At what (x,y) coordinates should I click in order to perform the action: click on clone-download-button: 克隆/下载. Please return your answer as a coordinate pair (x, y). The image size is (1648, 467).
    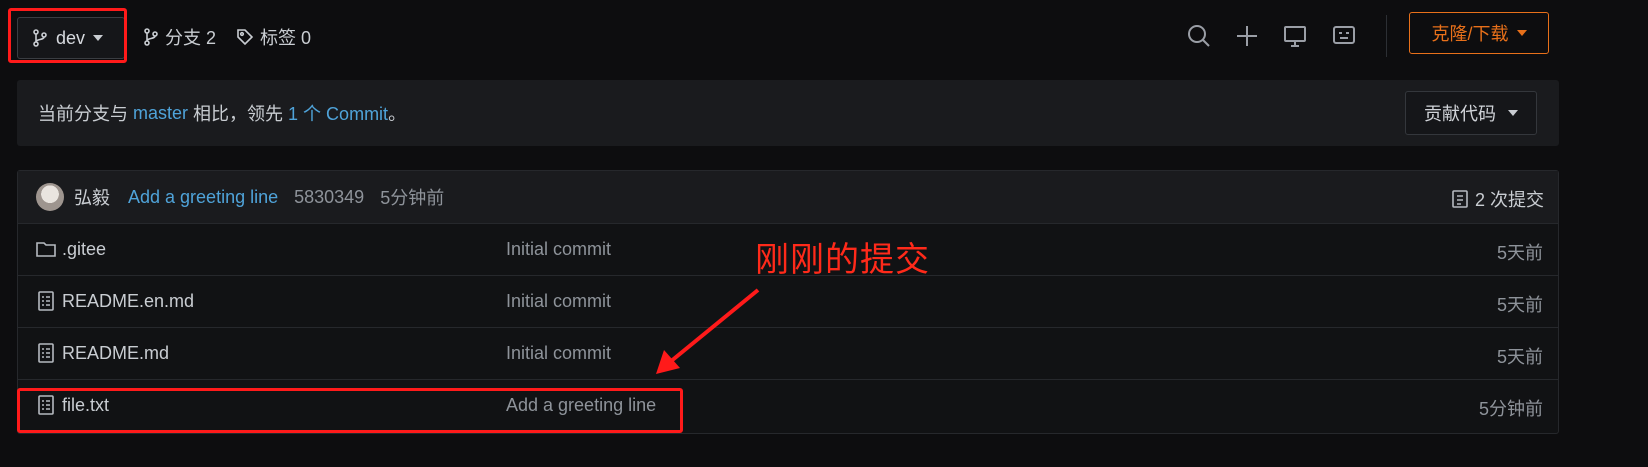
    Looking at the image, I should click on (1479, 33).